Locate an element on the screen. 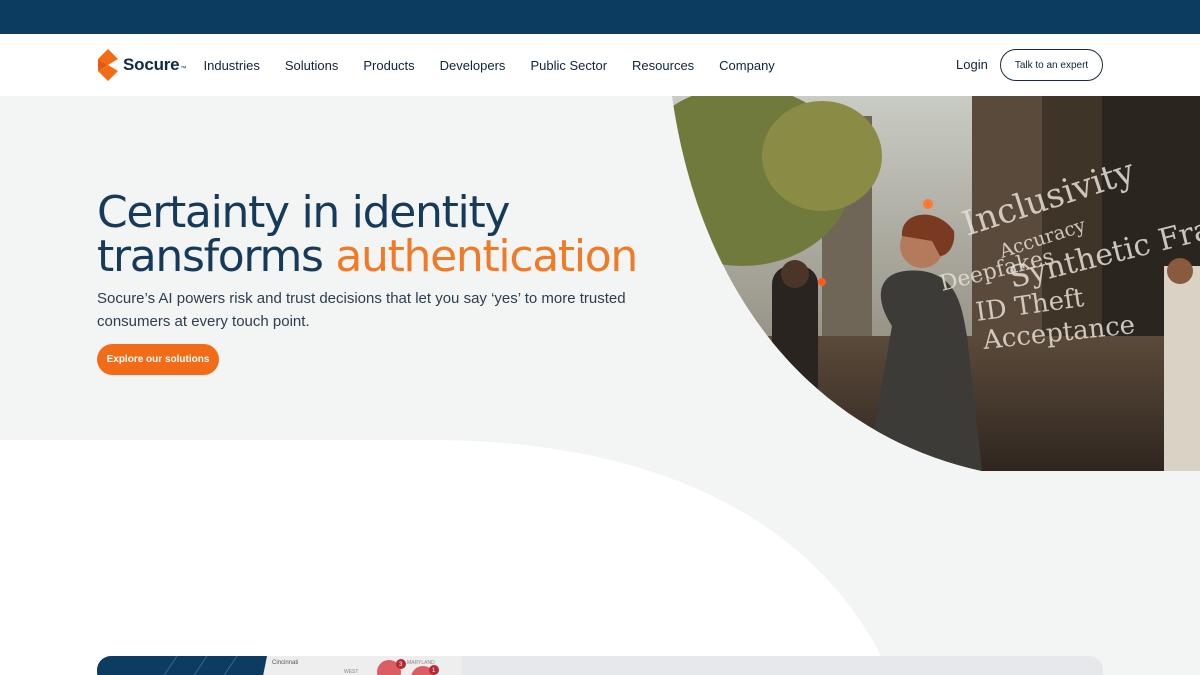 The width and height of the screenshot is (1200, 675). headline-accent-word: authentication is located at coordinates (486, 256).